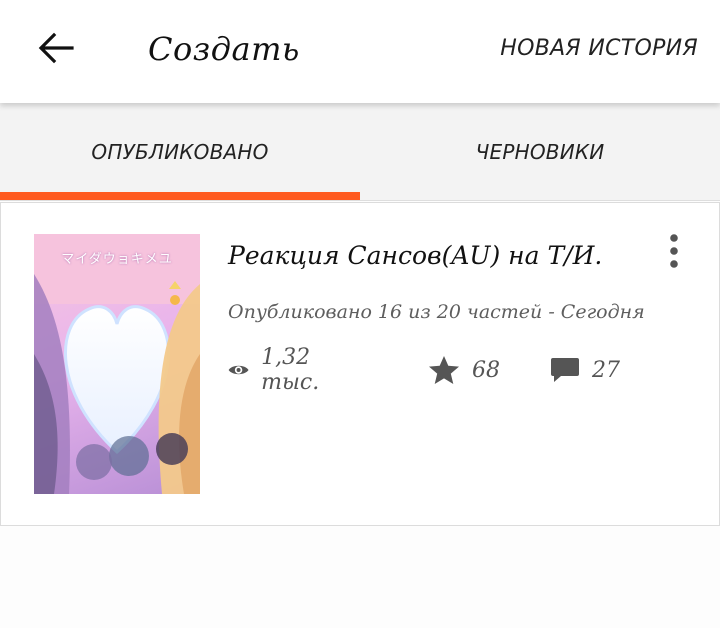  I want to click on arrow-back-icon, so click(56, 48).